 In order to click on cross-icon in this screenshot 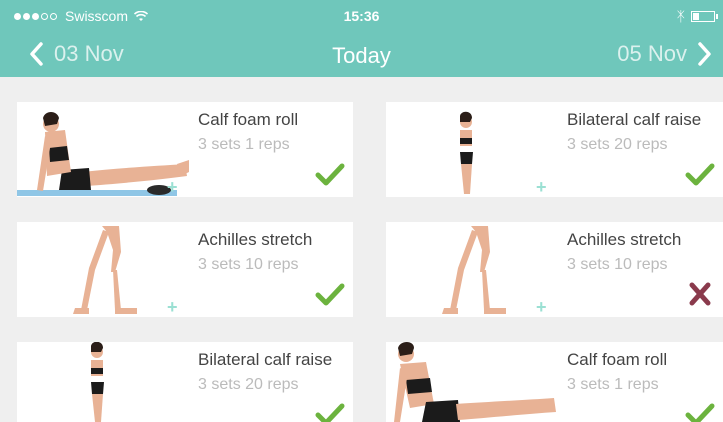, I will do `click(700, 294)`.